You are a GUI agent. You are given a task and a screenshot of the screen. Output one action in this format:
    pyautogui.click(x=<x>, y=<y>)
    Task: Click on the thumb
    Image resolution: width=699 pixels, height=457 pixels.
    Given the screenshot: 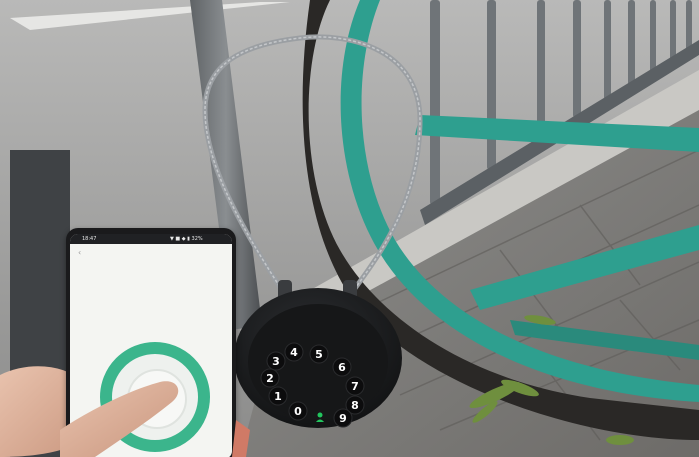 What is the action you would take?
    pyautogui.click(x=119, y=419)
    